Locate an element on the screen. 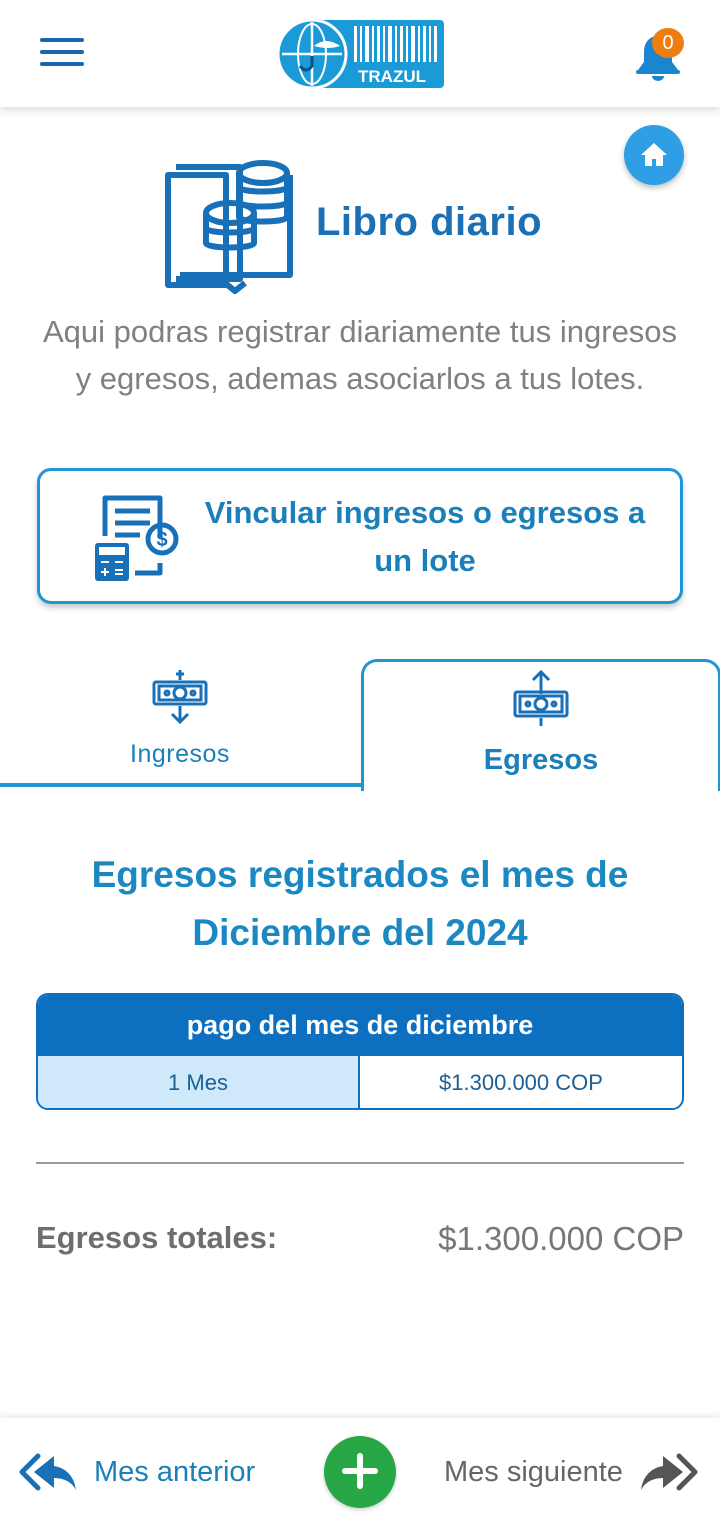  previous-month-button: Mes anterior is located at coordinates (136, 1472).